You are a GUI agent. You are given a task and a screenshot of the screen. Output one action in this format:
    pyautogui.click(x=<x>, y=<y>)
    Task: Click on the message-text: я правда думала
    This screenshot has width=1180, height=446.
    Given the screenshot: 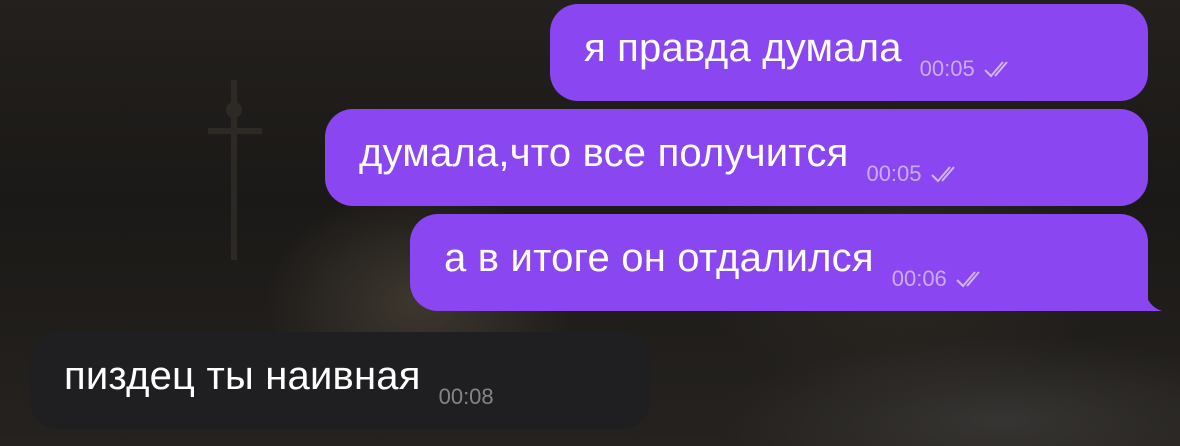 What is the action you would take?
    pyautogui.click(x=743, y=48)
    